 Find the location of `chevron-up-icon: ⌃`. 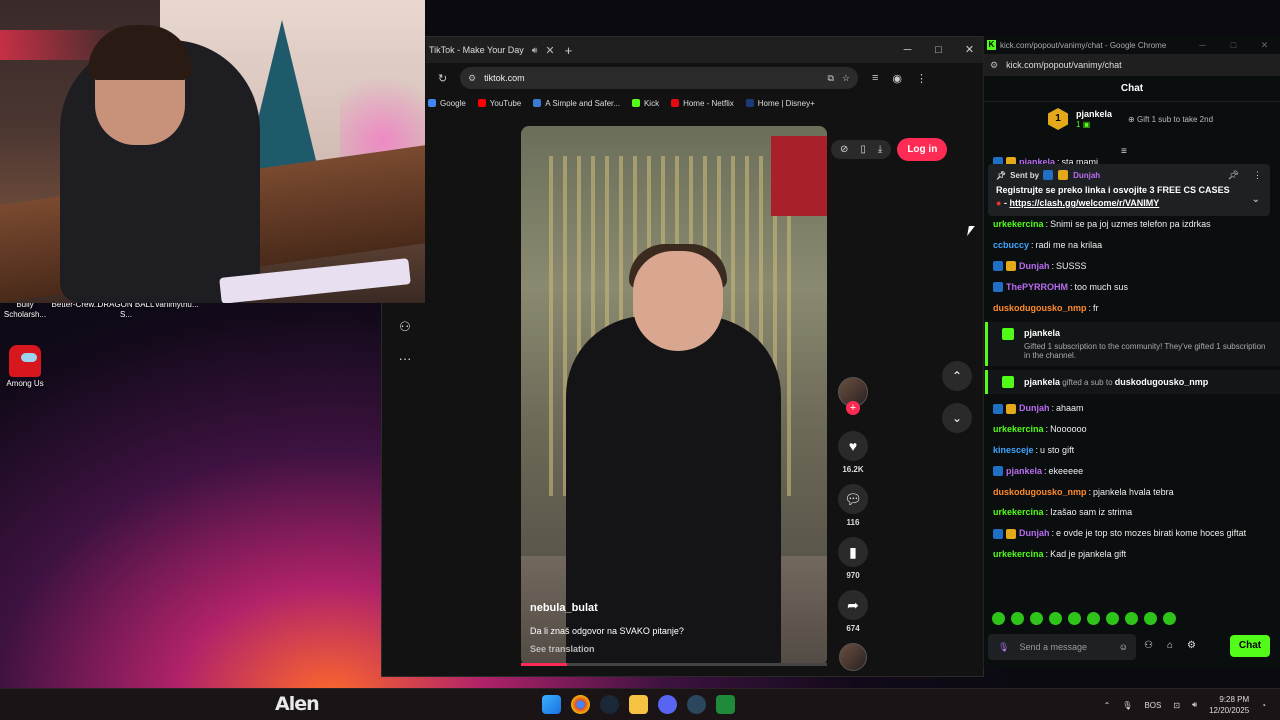

chevron-up-icon: ⌃ is located at coordinates (1107, 705).